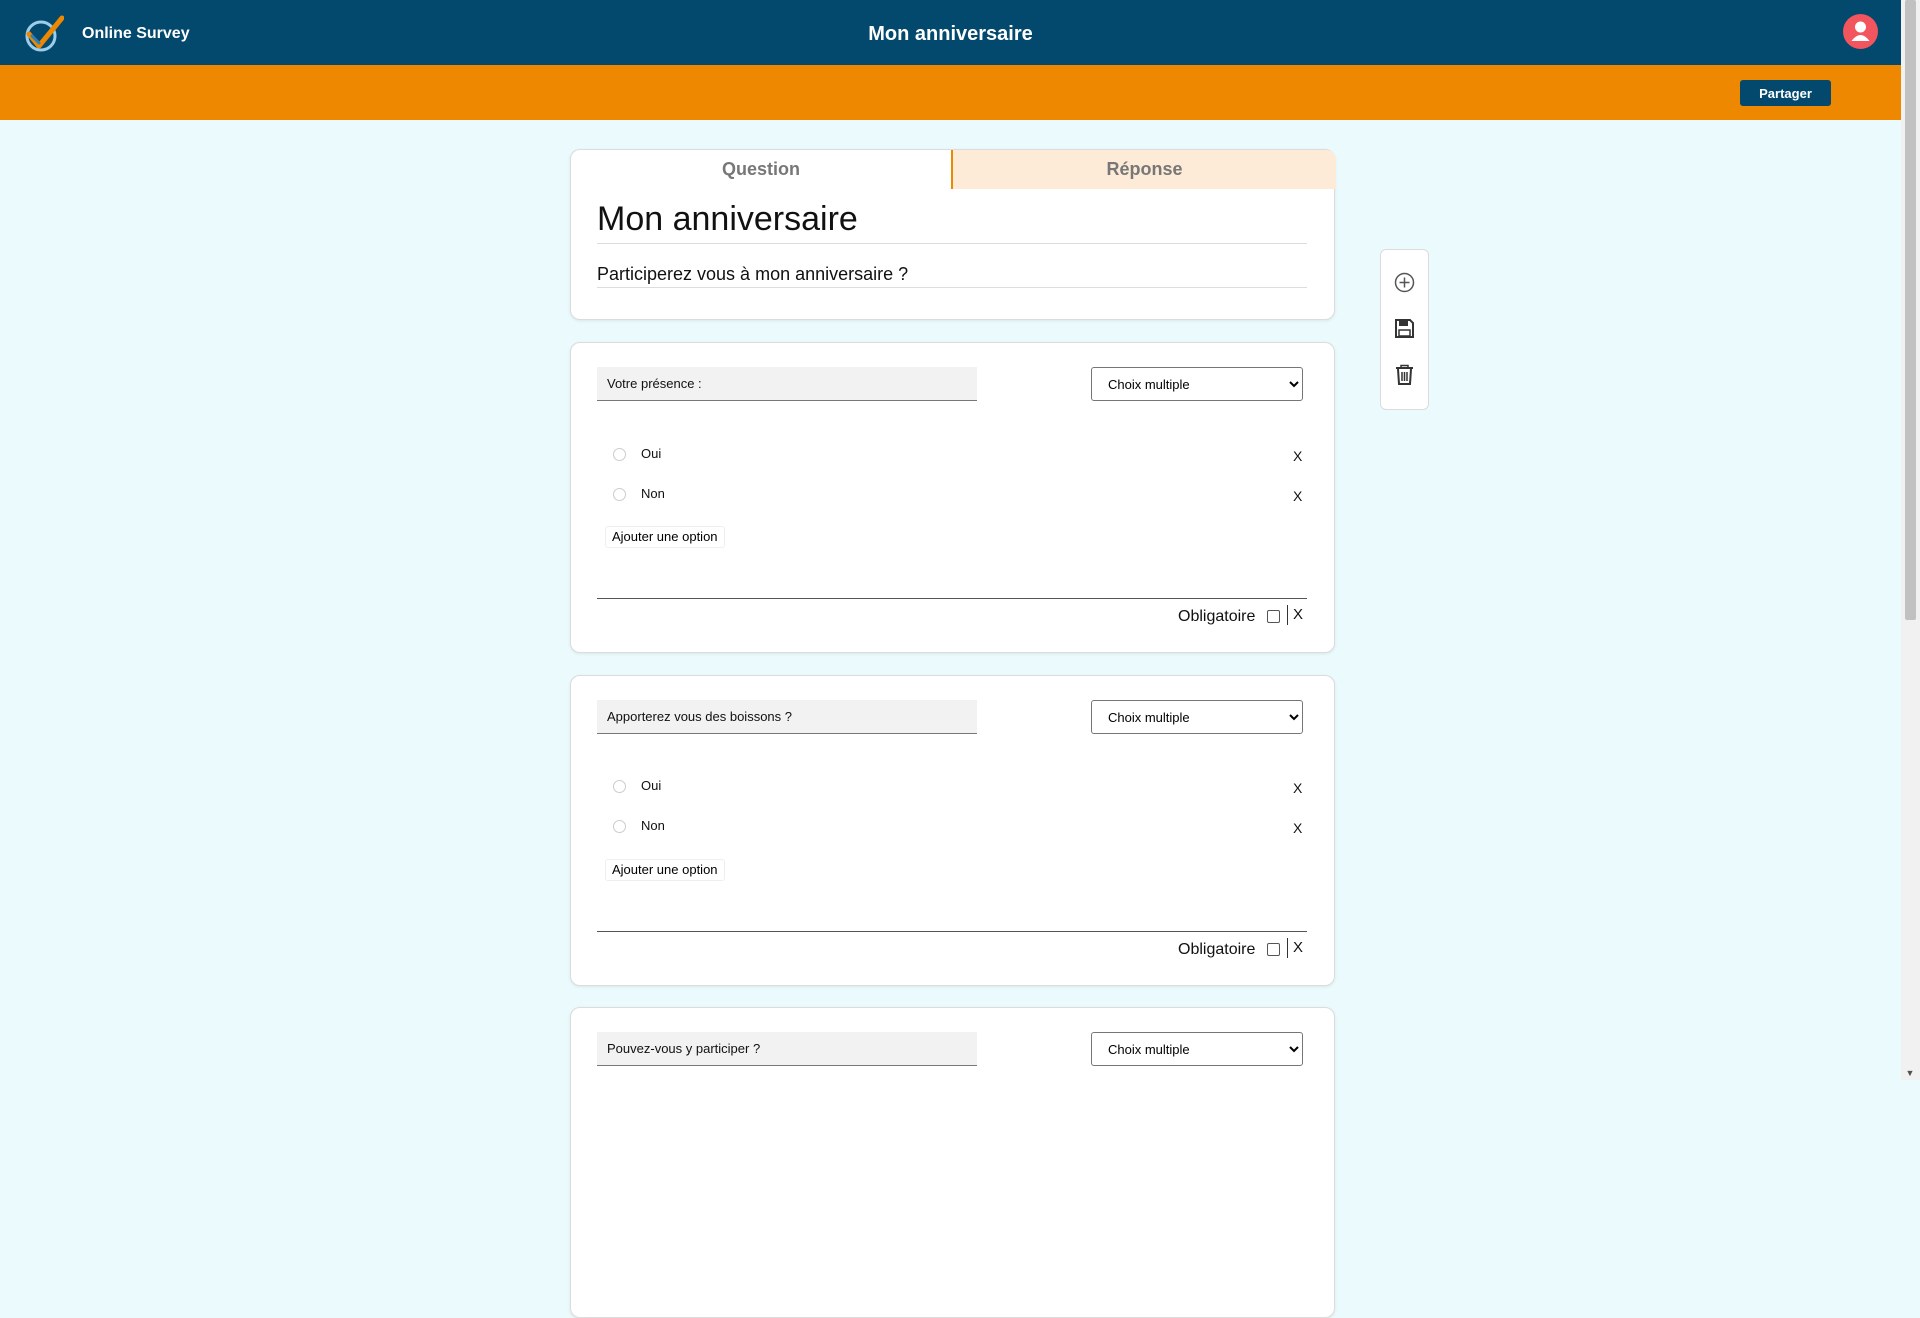 Image resolution: width=1920 pixels, height=1318 pixels. I want to click on side-toolbar, so click(1404, 329).